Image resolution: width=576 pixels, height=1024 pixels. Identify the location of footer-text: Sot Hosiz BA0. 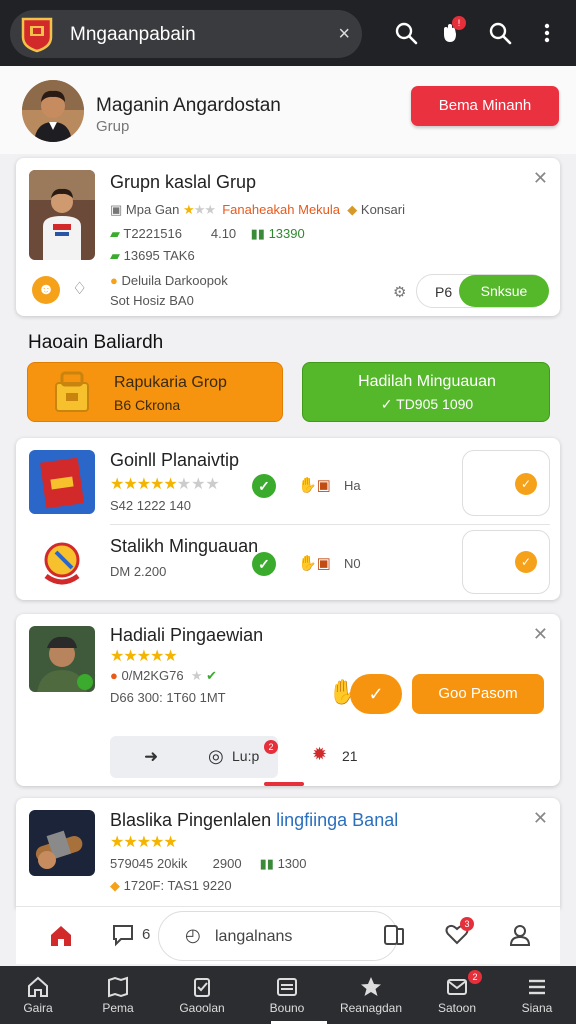
(152, 300).